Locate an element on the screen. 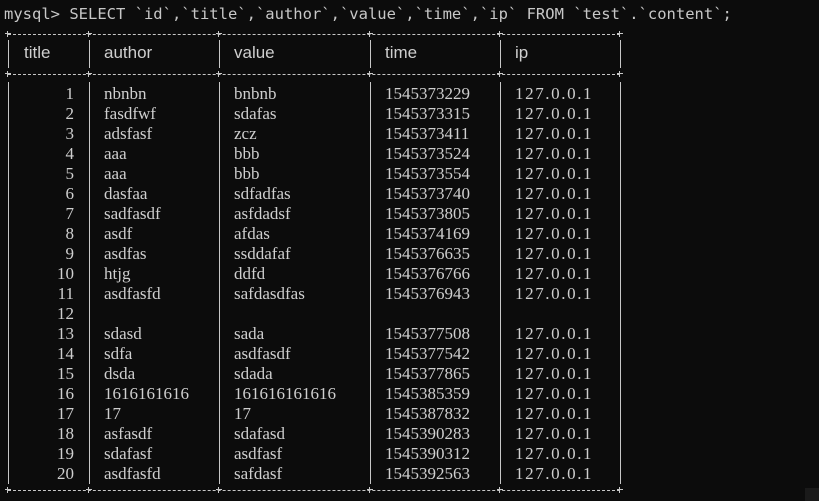 This screenshot has height=501, width=819. cell-value: asdfasdf is located at coordinates (262, 353).